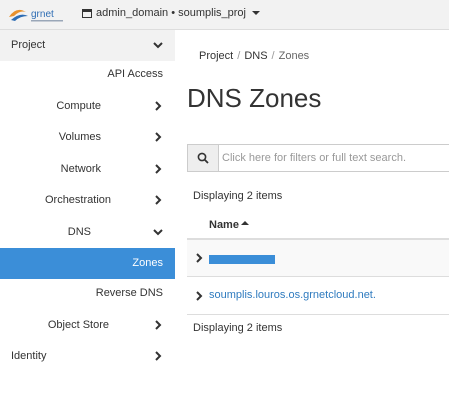  Describe the element at coordinates (242, 259) in the screenshot. I see `redacted-zone-name` at that location.